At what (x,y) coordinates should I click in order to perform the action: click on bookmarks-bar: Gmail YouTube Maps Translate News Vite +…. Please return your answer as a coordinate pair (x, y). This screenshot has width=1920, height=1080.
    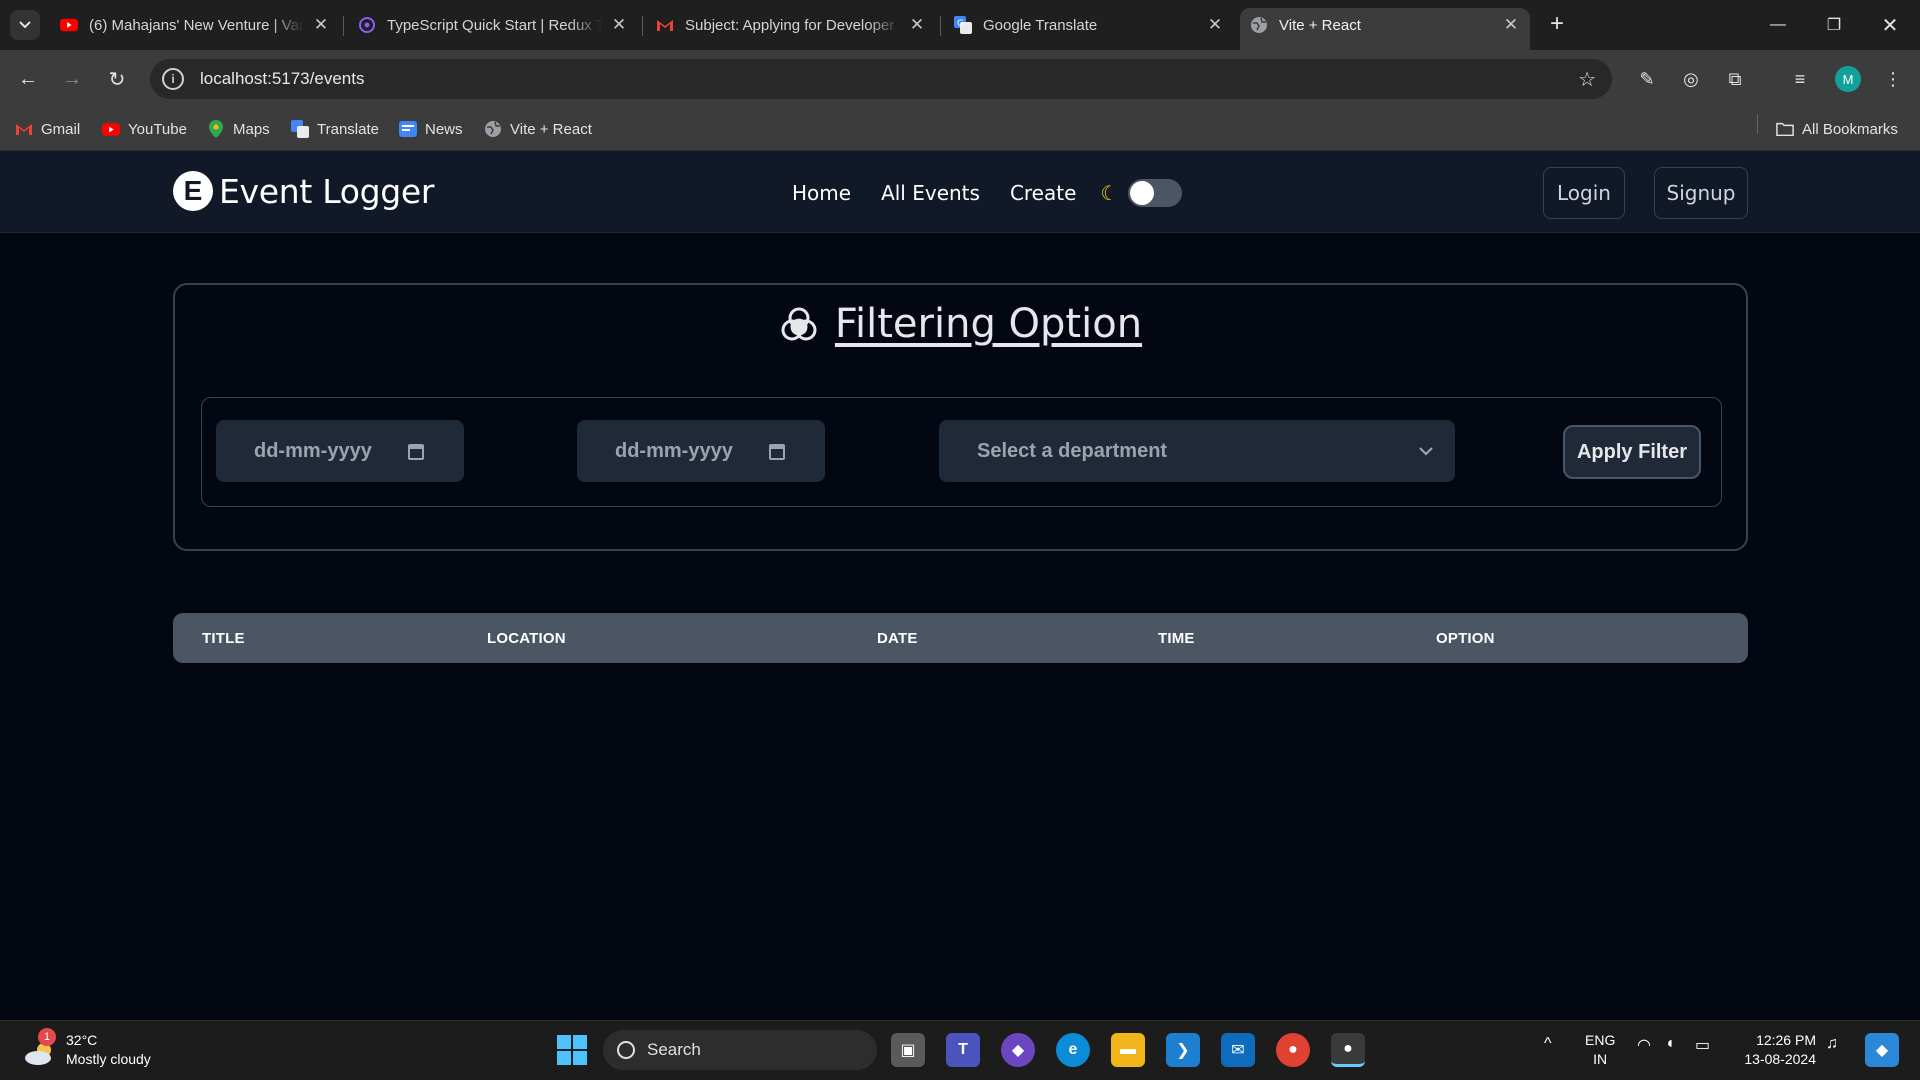
    Looking at the image, I should click on (960, 129).